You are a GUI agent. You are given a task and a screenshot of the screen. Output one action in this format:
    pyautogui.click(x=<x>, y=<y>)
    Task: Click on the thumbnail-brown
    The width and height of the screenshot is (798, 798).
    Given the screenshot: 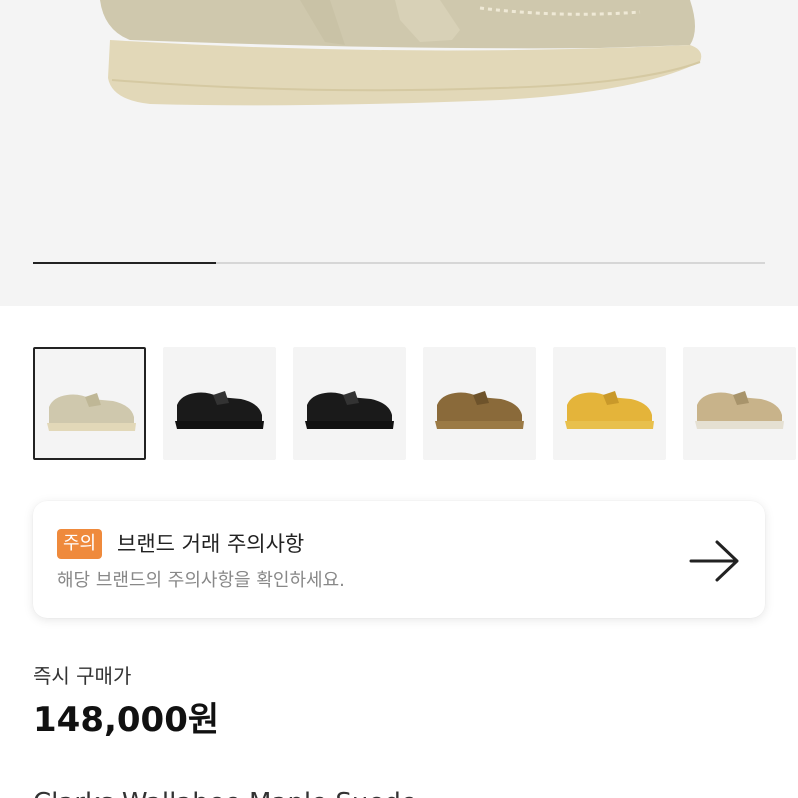 What is the action you would take?
    pyautogui.click(x=479, y=403)
    